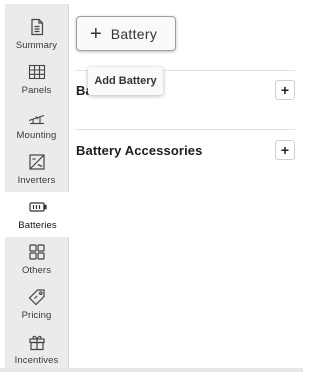 The image size is (320, 372). I want to click on add-batteries-button: +, so click(285, 90).